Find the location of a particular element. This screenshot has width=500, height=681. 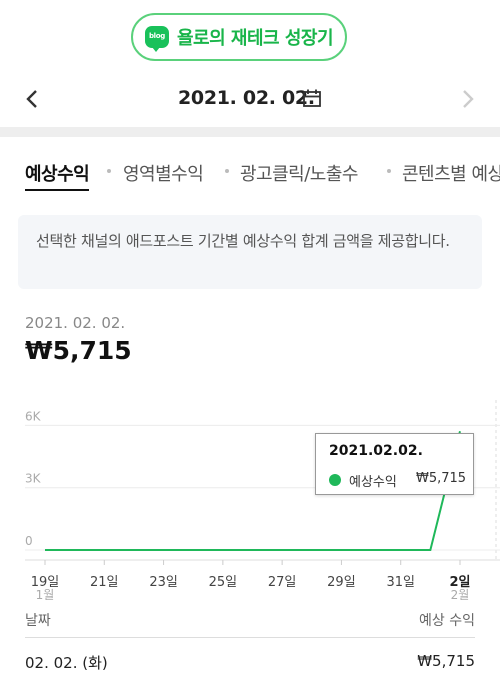

selected-amount: ₩5,715 is located at coordinates (78, 350).